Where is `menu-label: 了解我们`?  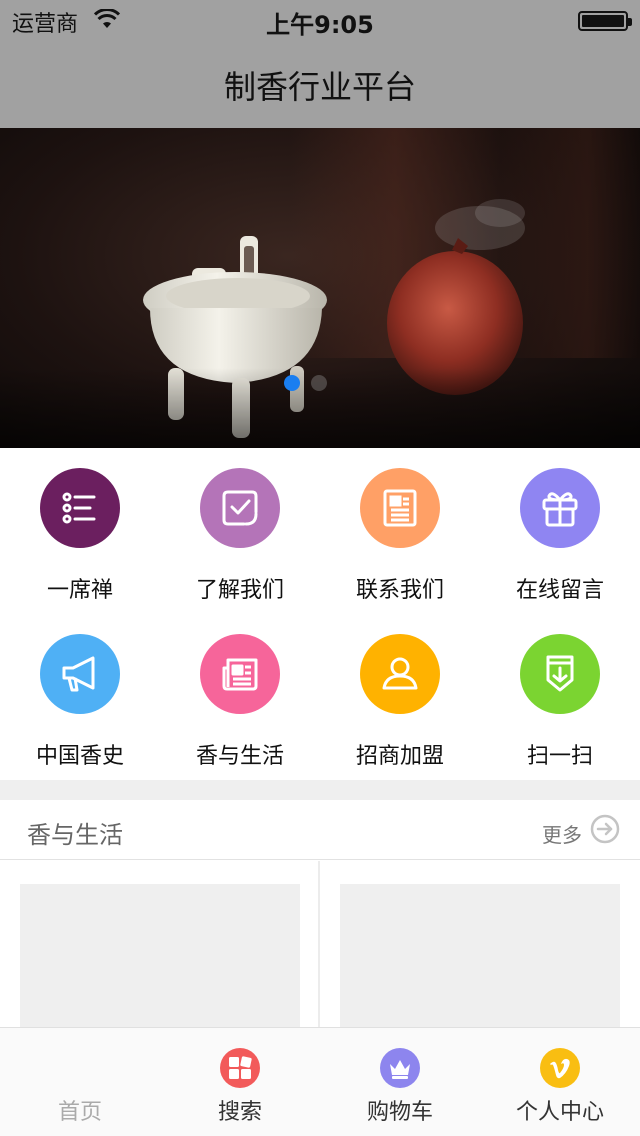
menu-label: 了解我们 is located at coordinates (239, 590).